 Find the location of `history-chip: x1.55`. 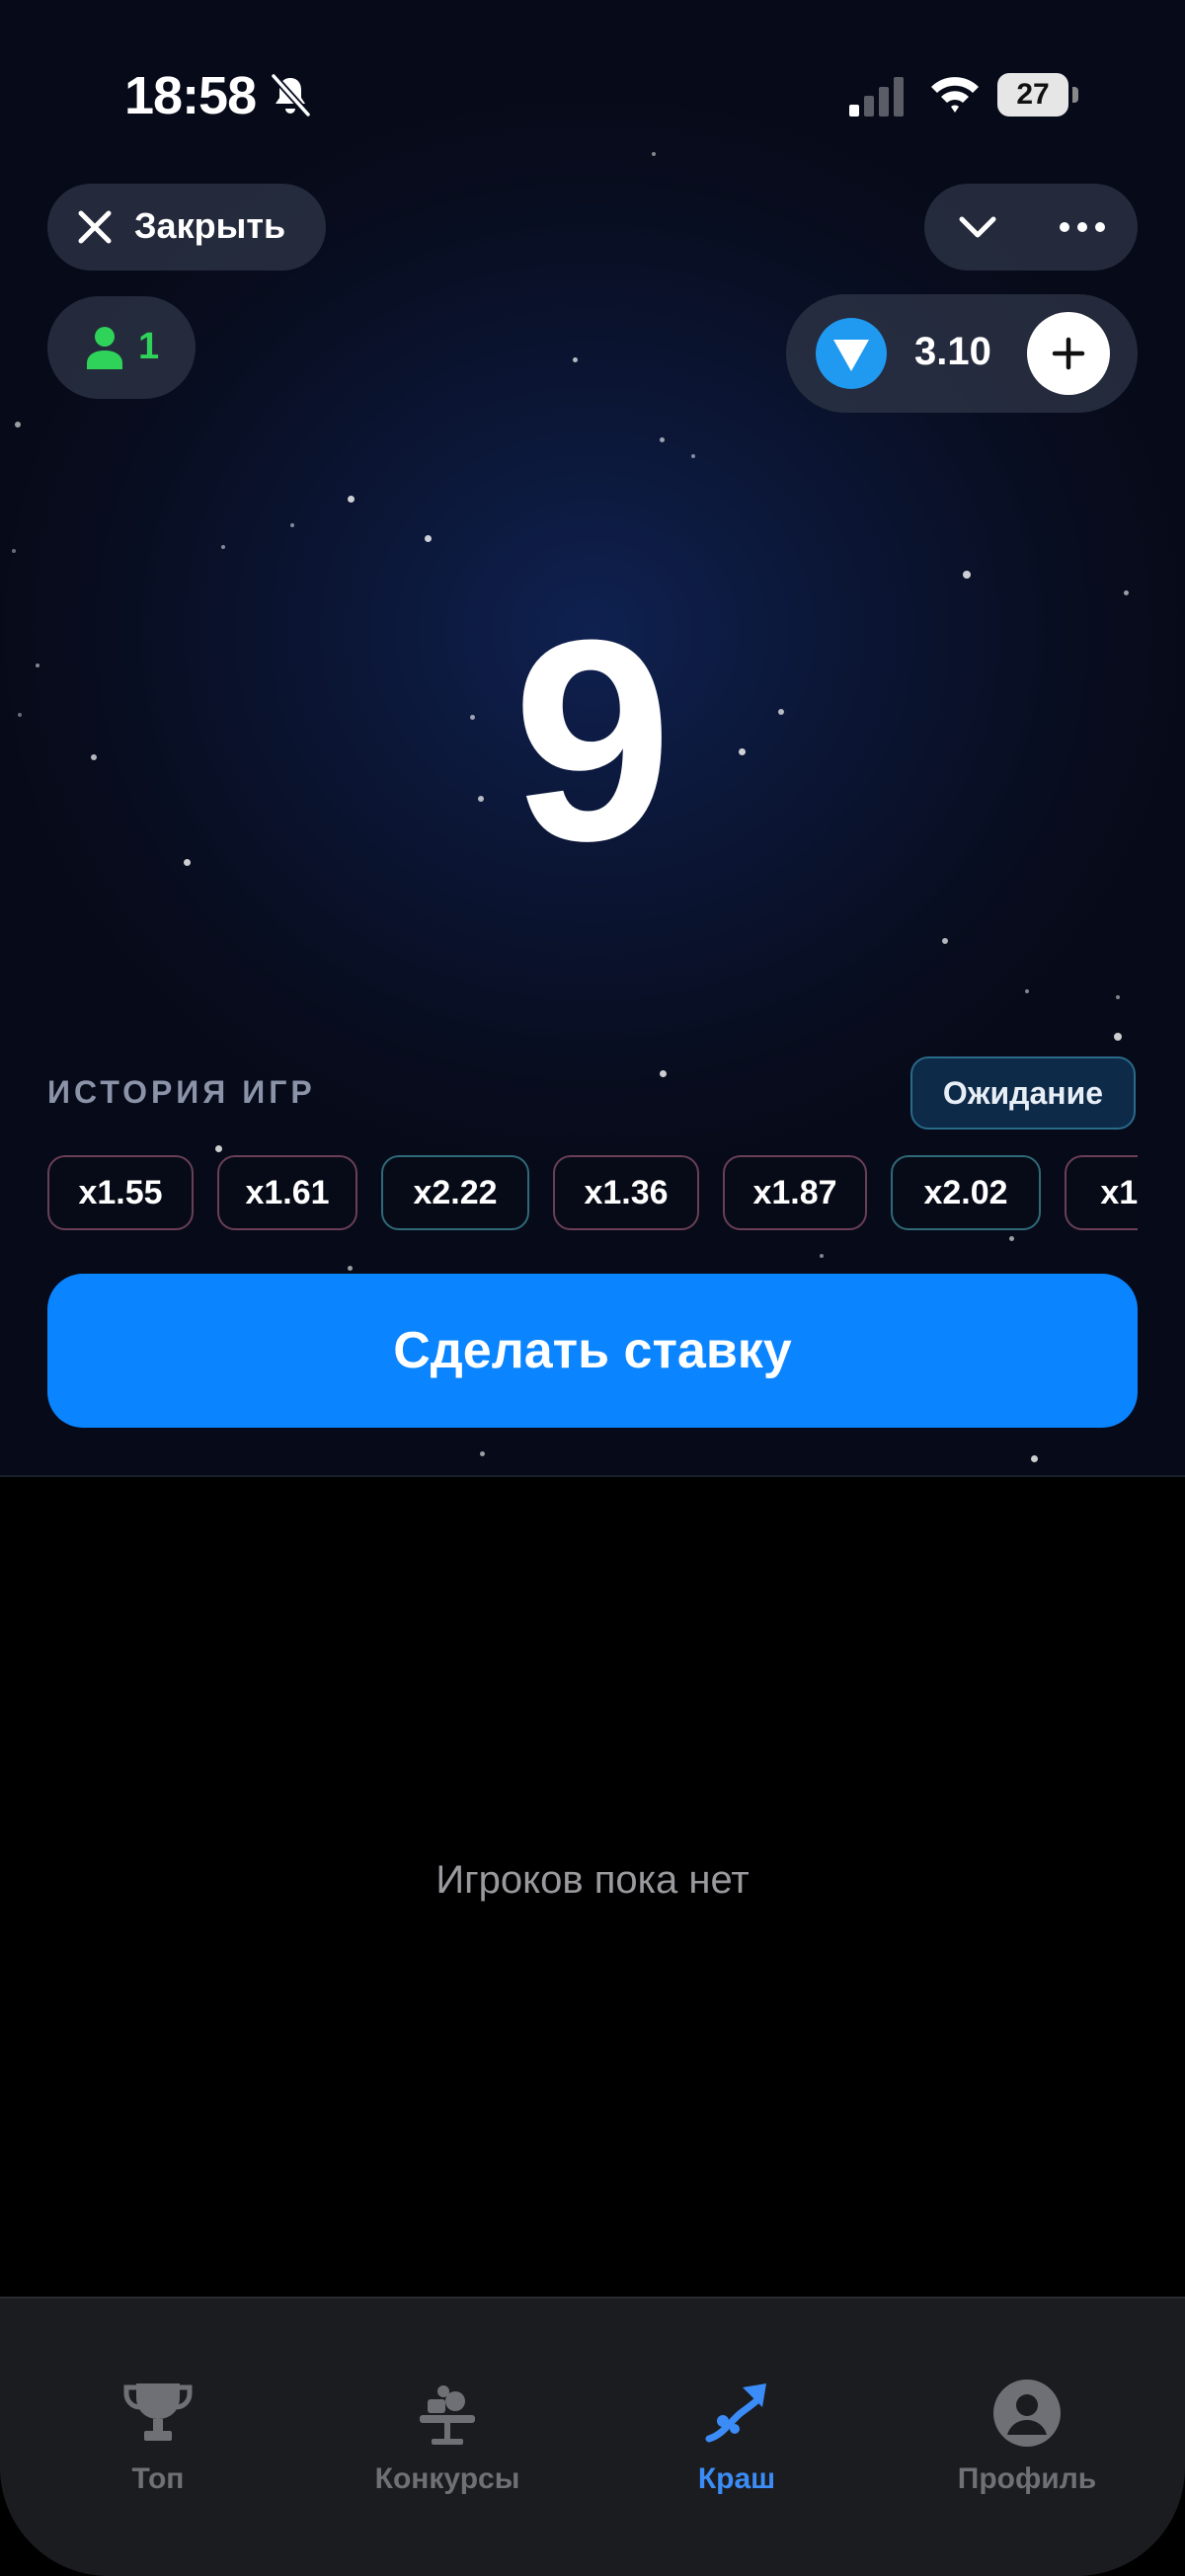

history-chip: x1.55 is located at coordinates (121, 1192).